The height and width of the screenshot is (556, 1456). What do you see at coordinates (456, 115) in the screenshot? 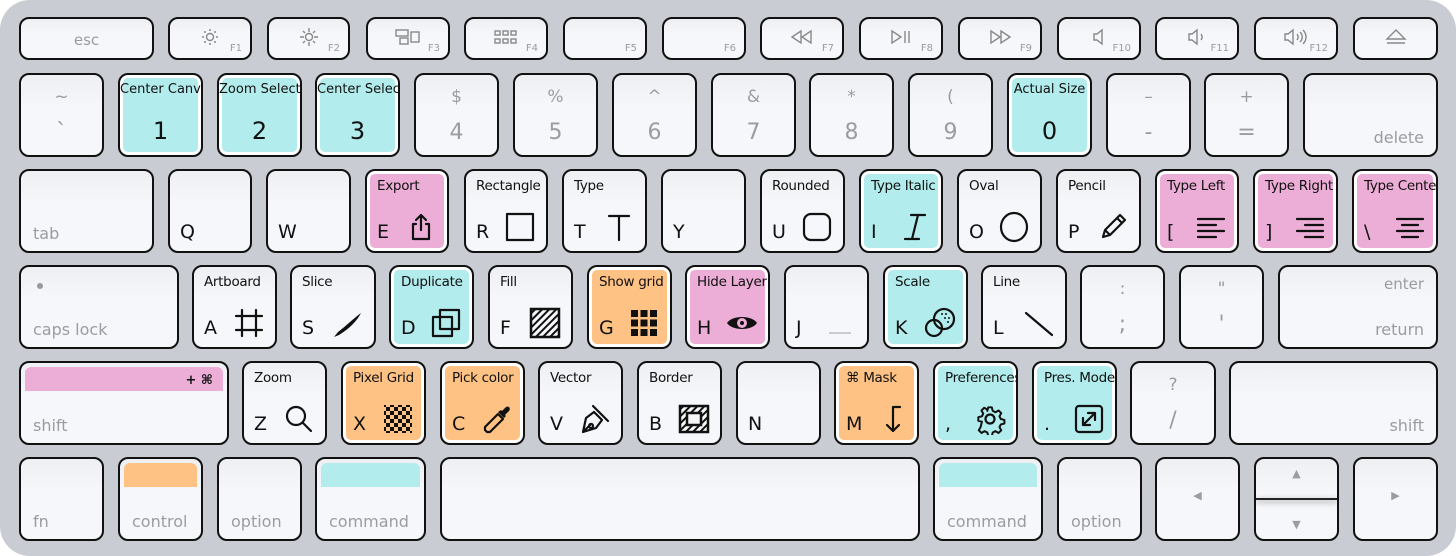
I see `key-4: $4` at bounding box center [456, 115].